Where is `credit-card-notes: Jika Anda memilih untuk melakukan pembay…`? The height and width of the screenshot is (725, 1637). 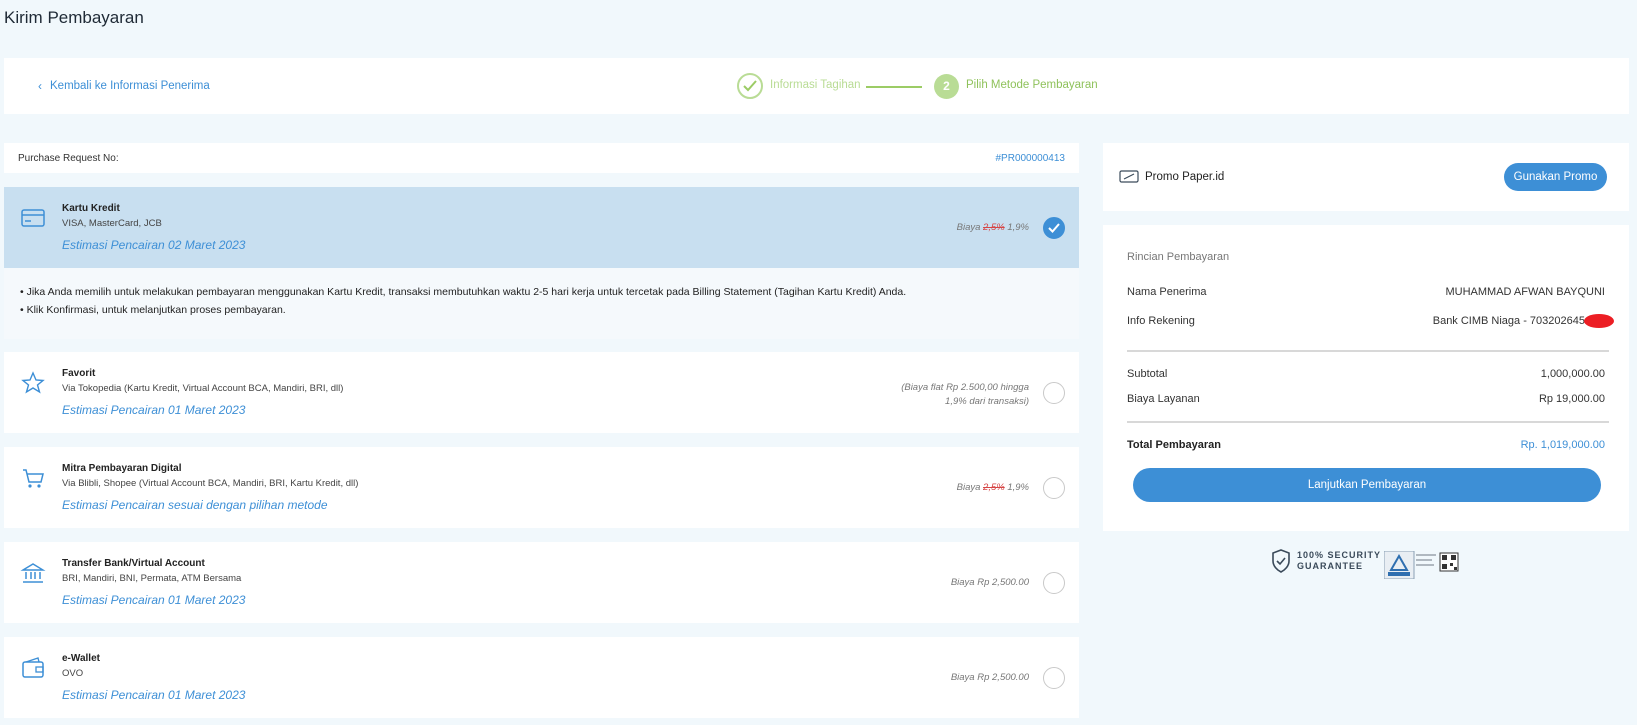 credit-card-notes: Jika Anda memilih untuk melakukan pembay… is located at coordinates (541, 303).